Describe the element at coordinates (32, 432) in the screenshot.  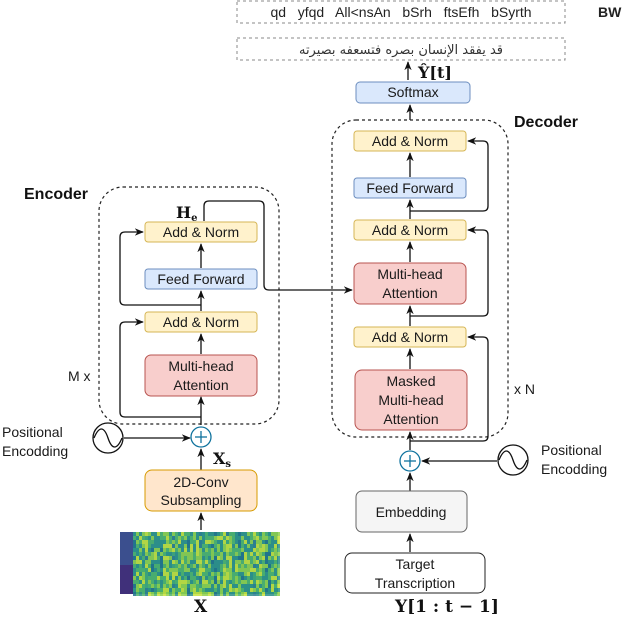
I see `enc-positional-label-1: Positional` at that location.